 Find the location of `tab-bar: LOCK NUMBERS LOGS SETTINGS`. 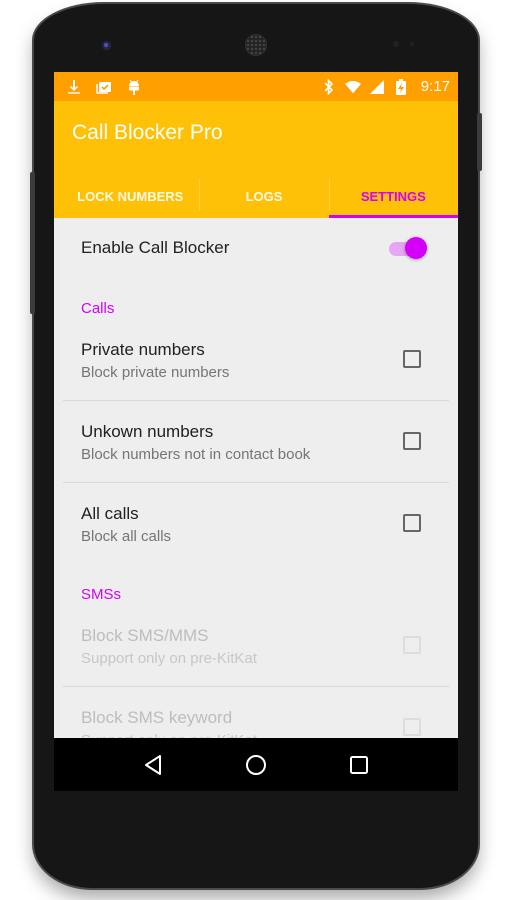

tab-bar: LOCK NUMBERS LOGS SETTINGS is located at coordinates (256, 196).